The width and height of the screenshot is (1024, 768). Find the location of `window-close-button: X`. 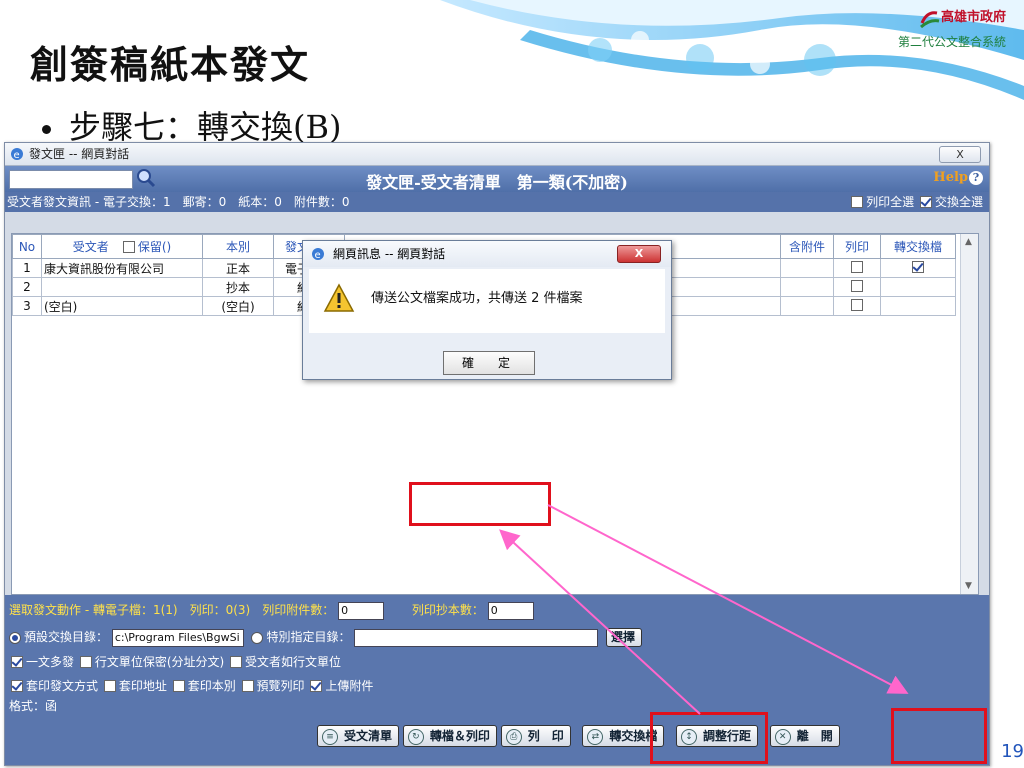

window-close-button: X is located at coordinates (960, 154).